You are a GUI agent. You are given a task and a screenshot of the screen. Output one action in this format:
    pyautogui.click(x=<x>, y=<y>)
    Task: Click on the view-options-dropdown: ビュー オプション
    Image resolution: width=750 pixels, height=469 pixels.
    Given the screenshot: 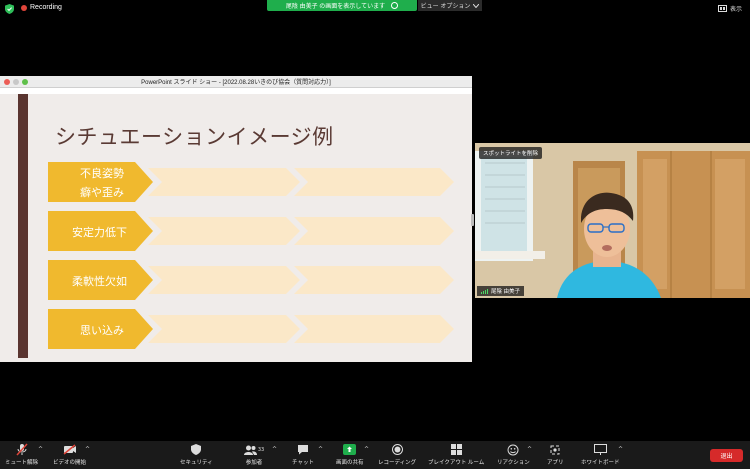 What is the action you would take?
    pyautogui.click(x=450, y=5)
    